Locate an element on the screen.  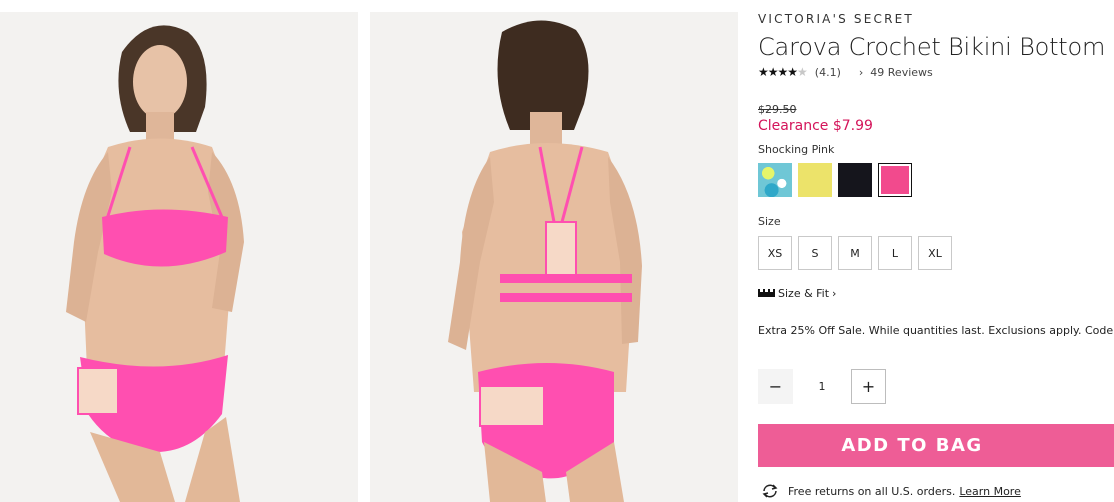
swatch-shocking-pink is located at coordinates (895, 180).